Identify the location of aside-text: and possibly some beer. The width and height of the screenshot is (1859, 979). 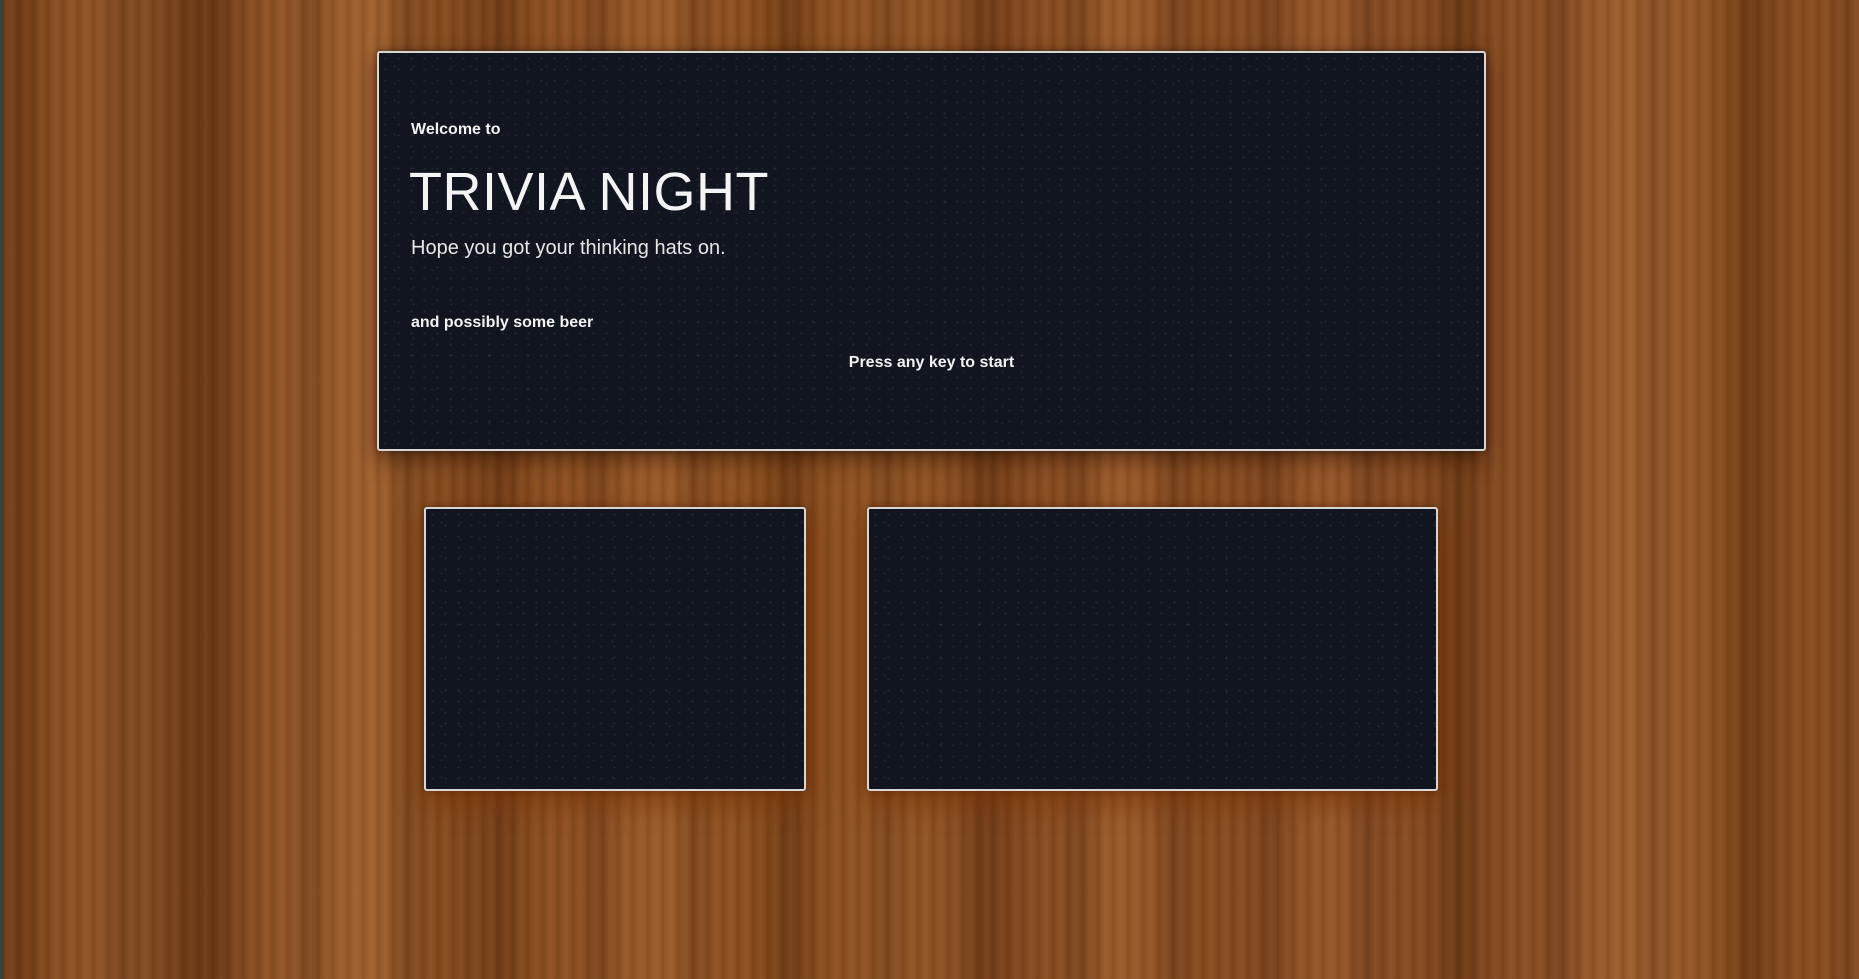
(502, 322).